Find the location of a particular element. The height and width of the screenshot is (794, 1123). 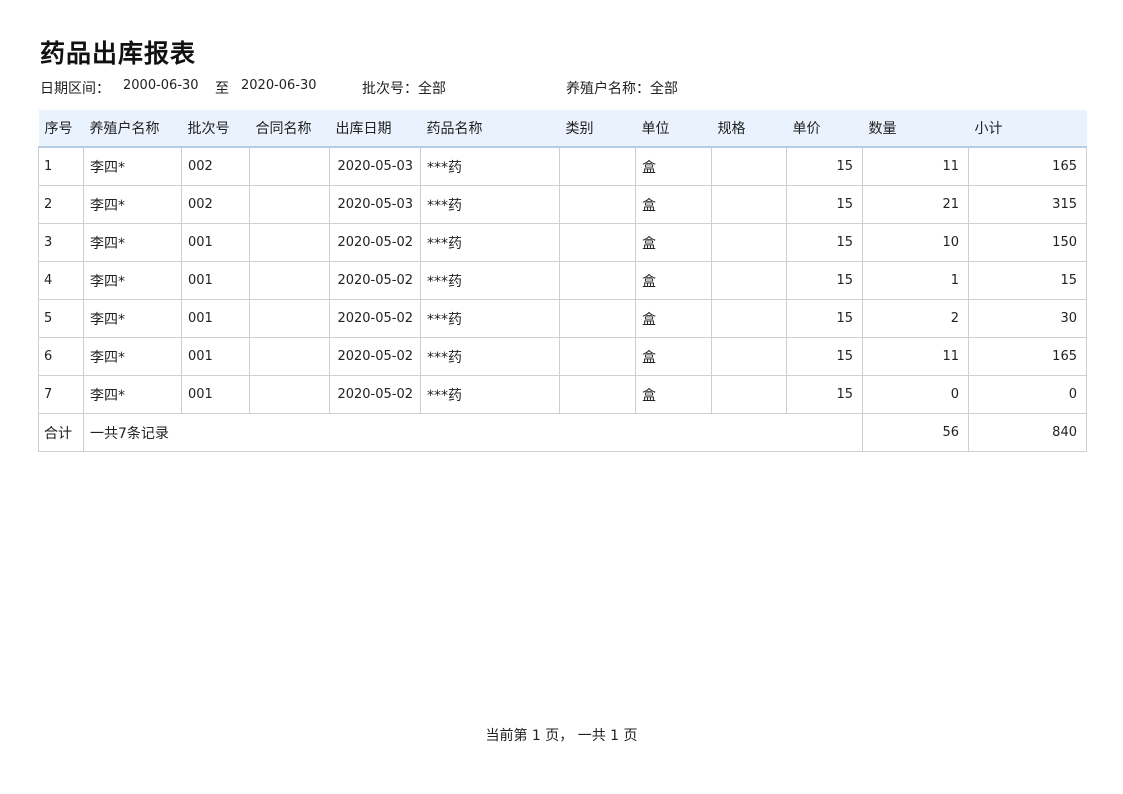

cell-quantity: 2 is located at coordinates (915, 318).